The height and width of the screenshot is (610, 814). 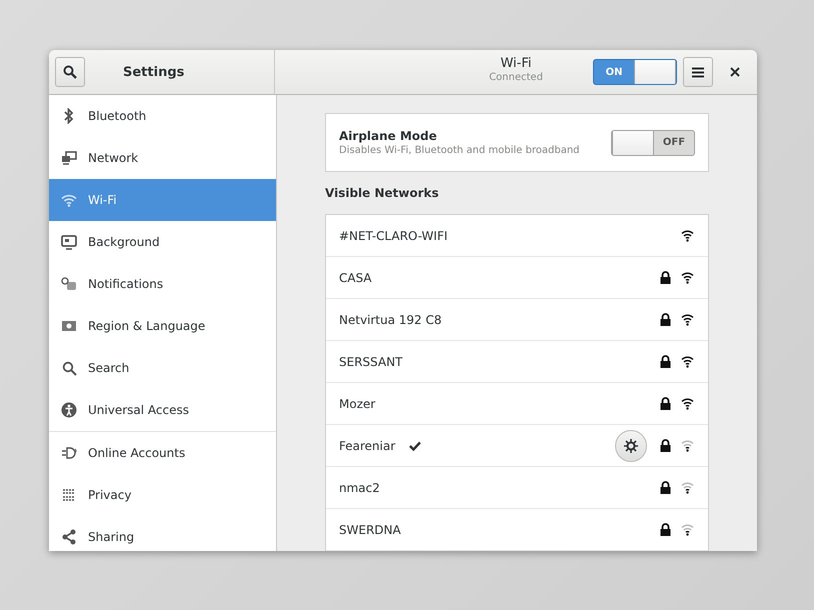 What do you see at coordinates (357, 403) in the screenshot?
I see `network-name: Mozer` at bounding box center [357, 403].